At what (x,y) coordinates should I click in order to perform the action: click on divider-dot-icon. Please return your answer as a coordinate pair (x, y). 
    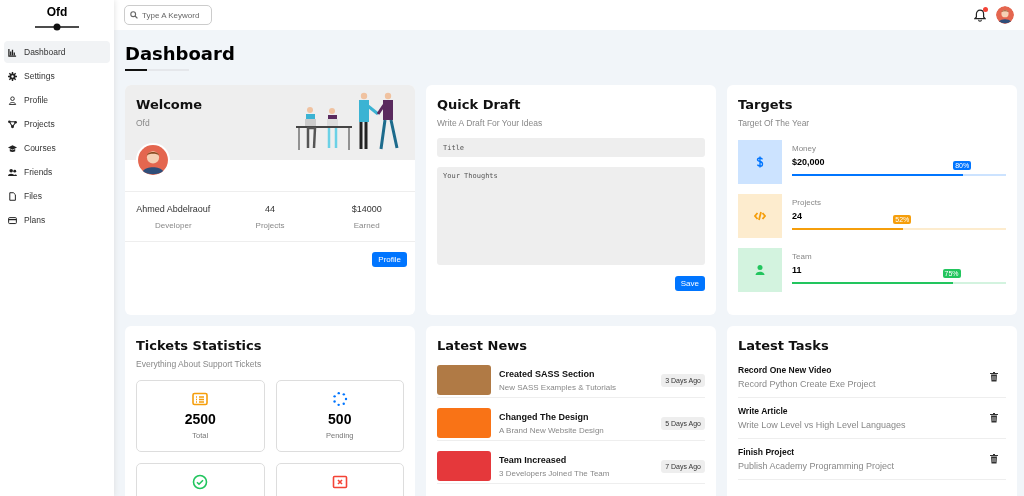
    Looking at the image, I should click on (57, 27).